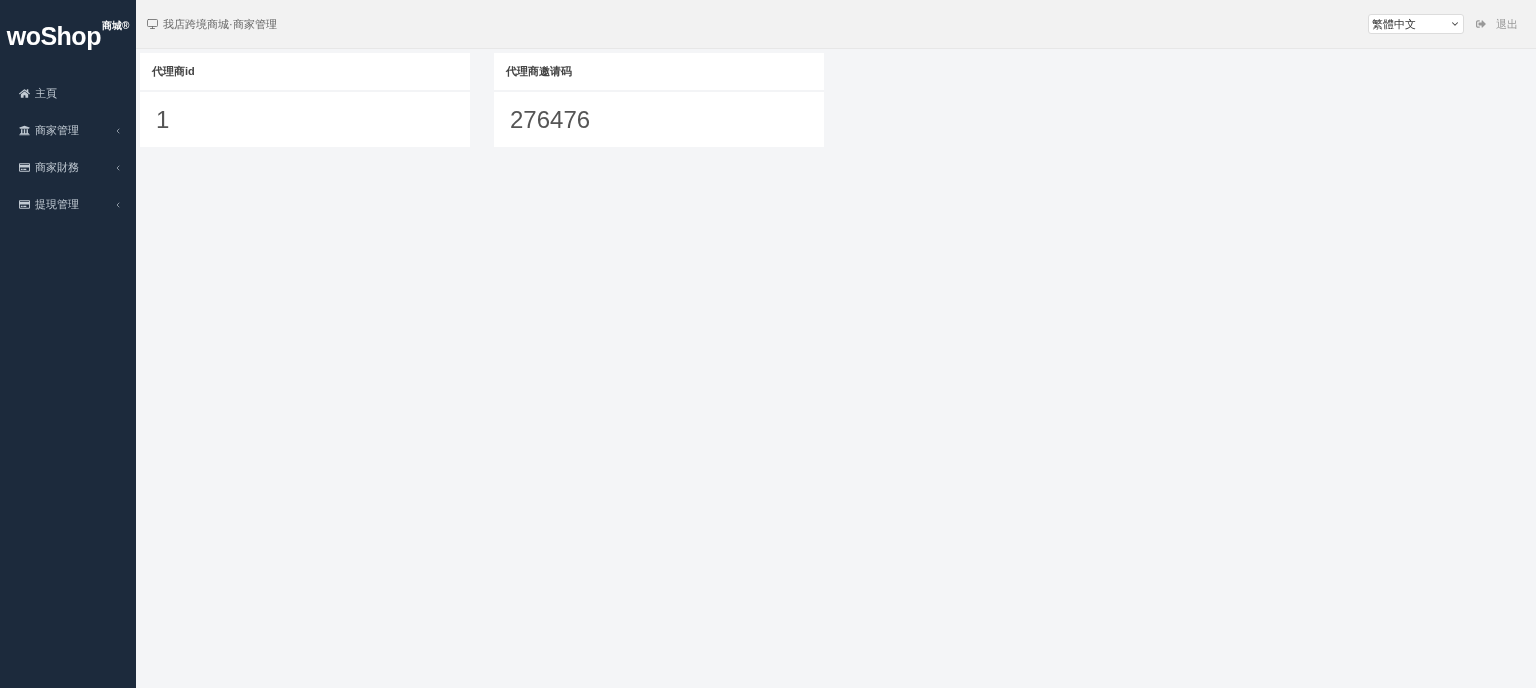 The width and height of the screenshot is (1536, 688). Describe the element at coordinates (220, 24) in the screenshot. I see `breadcrumb: 我店跨境商城·商家管理` at that location.